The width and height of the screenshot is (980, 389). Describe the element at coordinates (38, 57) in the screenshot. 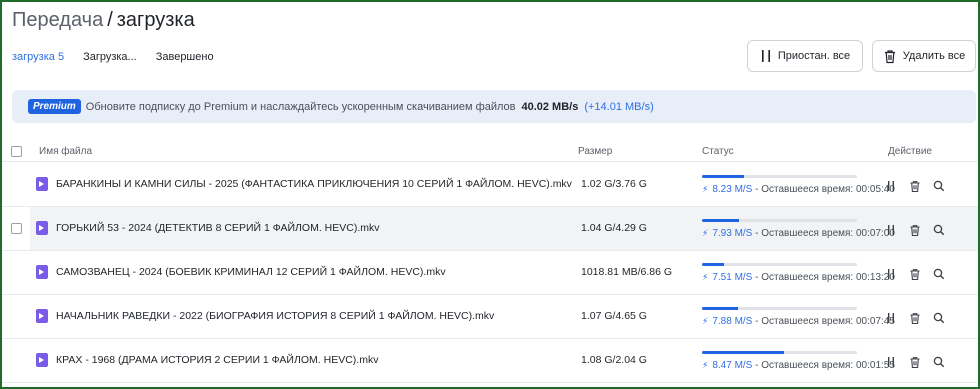

I see `tab-downloads: загрузка 5` at that location.